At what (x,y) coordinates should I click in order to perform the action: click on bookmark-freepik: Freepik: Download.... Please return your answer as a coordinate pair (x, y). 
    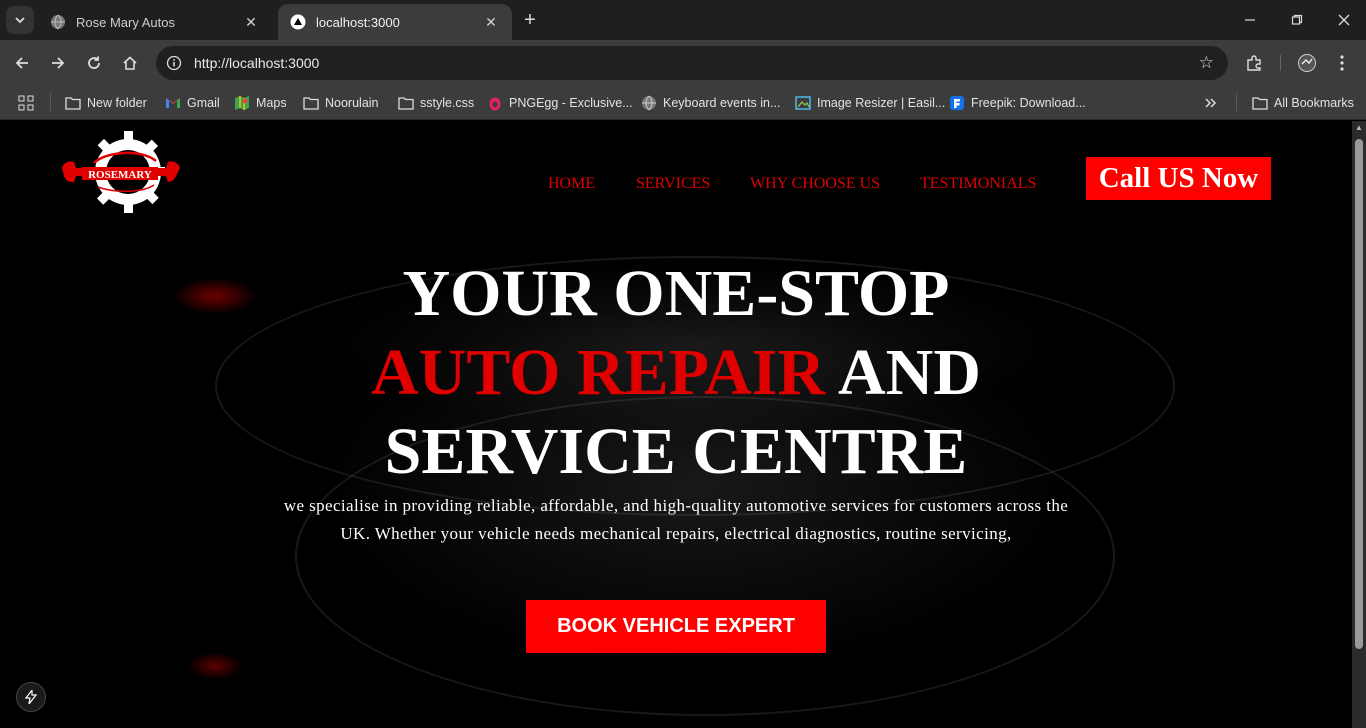
    Looking at the image, I should click on (1017, 103).